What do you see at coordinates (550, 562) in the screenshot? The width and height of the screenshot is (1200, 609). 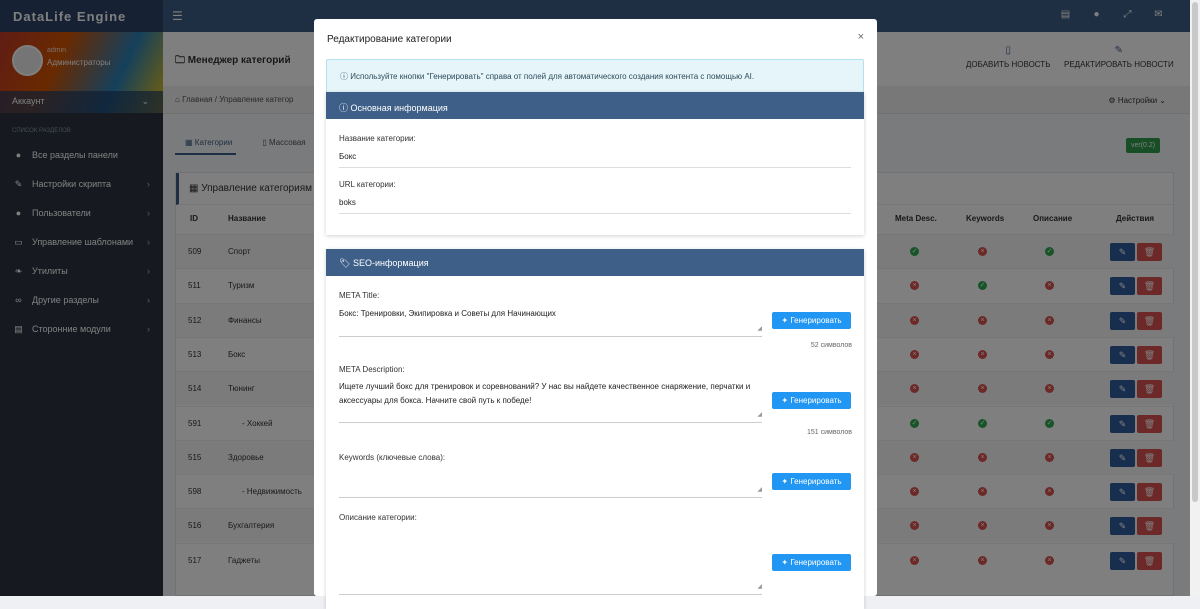 I see `description-textarea: ◢` at bounding box center [550, 562].